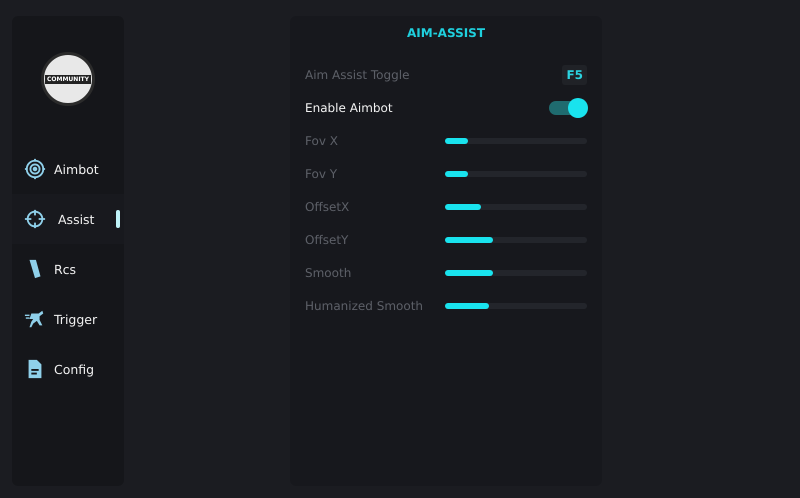  I want to click on runner-icon, so click(35, 319).